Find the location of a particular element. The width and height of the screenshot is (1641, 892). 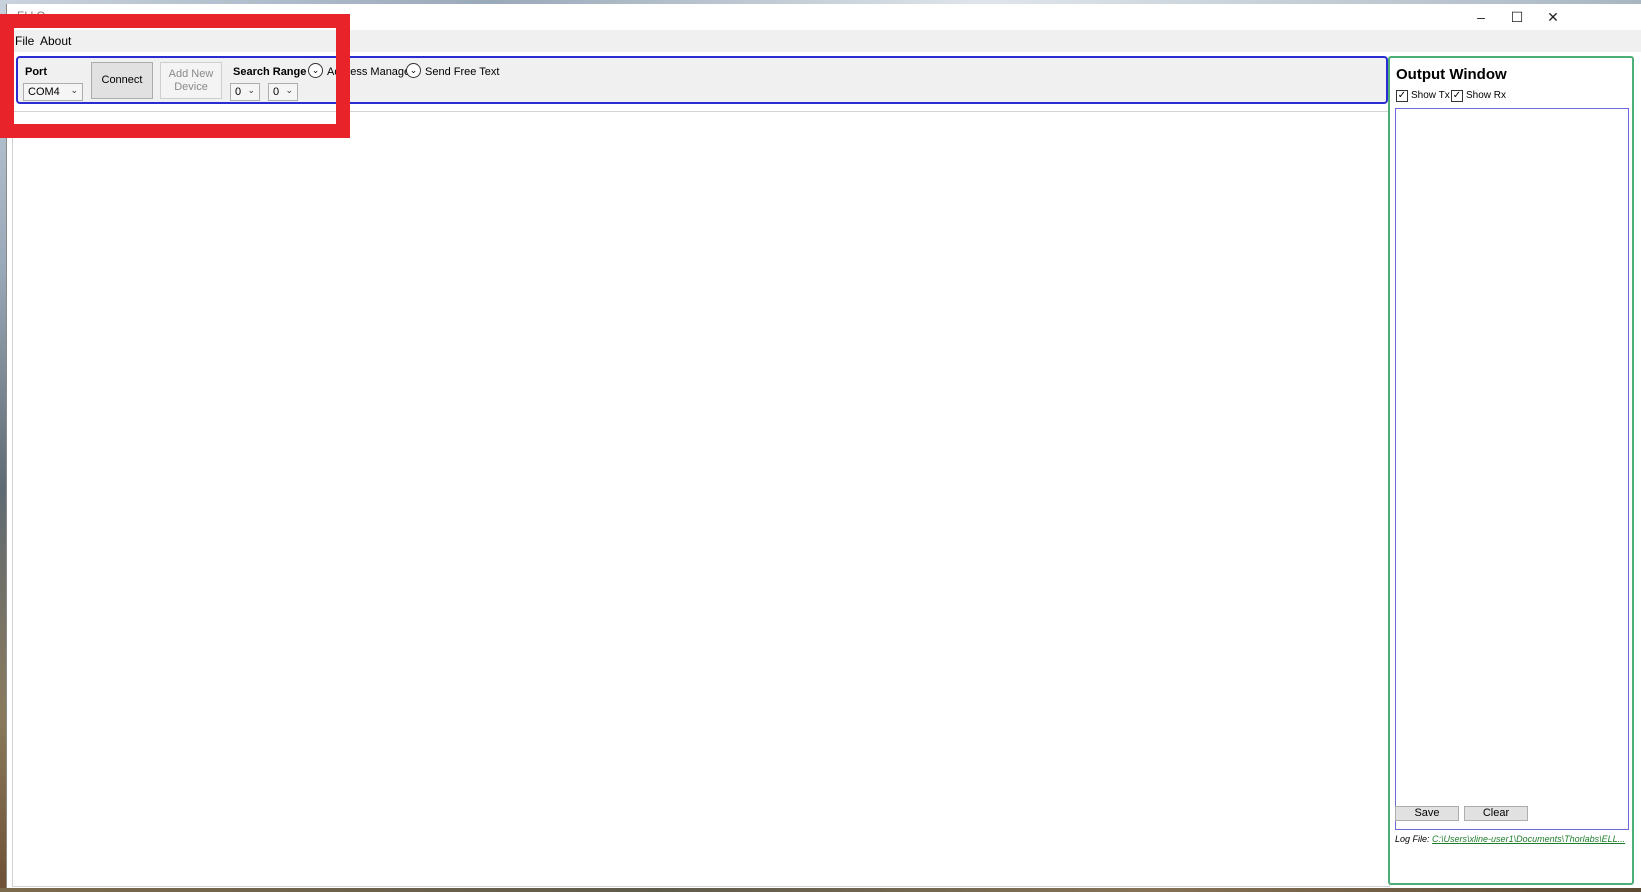

send-free-text-label: Send Free Text is located at coordinates (462, 72).